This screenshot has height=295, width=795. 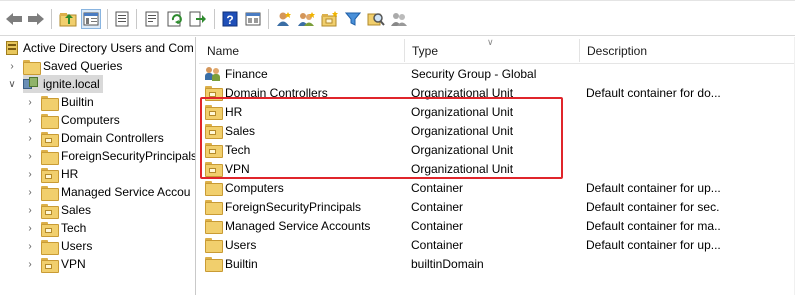 I want to click on name-cell: Builtin, so click(x=305, y=263).